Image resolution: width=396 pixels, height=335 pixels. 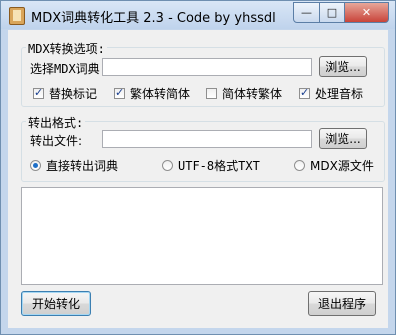 What do you see at coordinates (66, 48) in the screenshot?
I see `convert-options-title: MDX转换选项:` at bounding box center [66, 48].